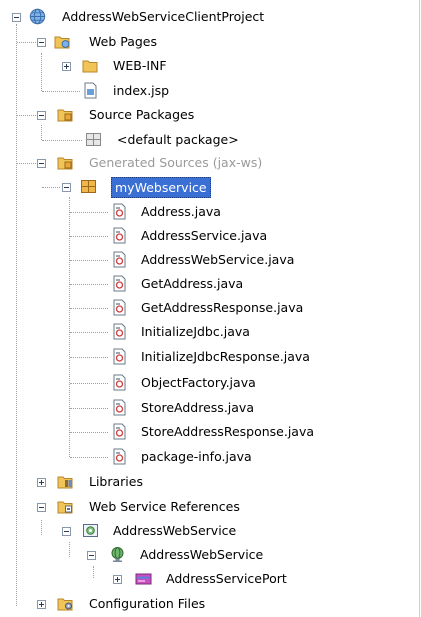 The height and width of the screenshot is (617, 421). What do you see at coordinates (142, 114) in the screenshot?
I see `source-packages-label: Source Packages` at bounding box center [142, 114].